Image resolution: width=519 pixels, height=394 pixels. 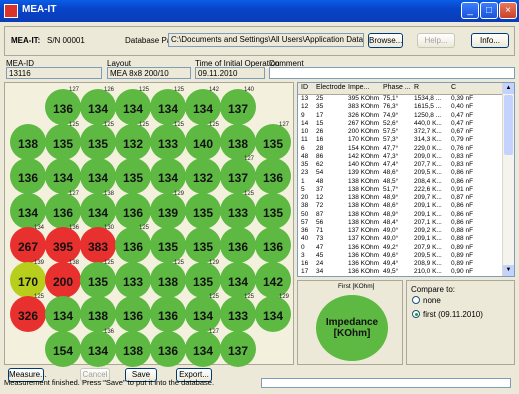 I want to click on electrode-cell: 134 127, so click(x=204, y=348).